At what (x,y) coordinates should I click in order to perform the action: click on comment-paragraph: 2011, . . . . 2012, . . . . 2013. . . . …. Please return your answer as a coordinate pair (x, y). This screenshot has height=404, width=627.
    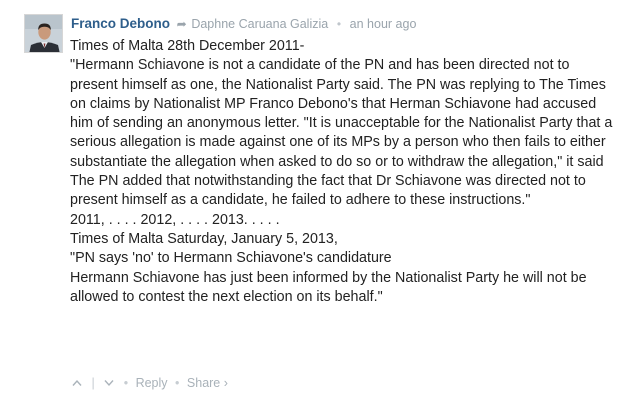
    Looking at the image, I should click on (175, 219).